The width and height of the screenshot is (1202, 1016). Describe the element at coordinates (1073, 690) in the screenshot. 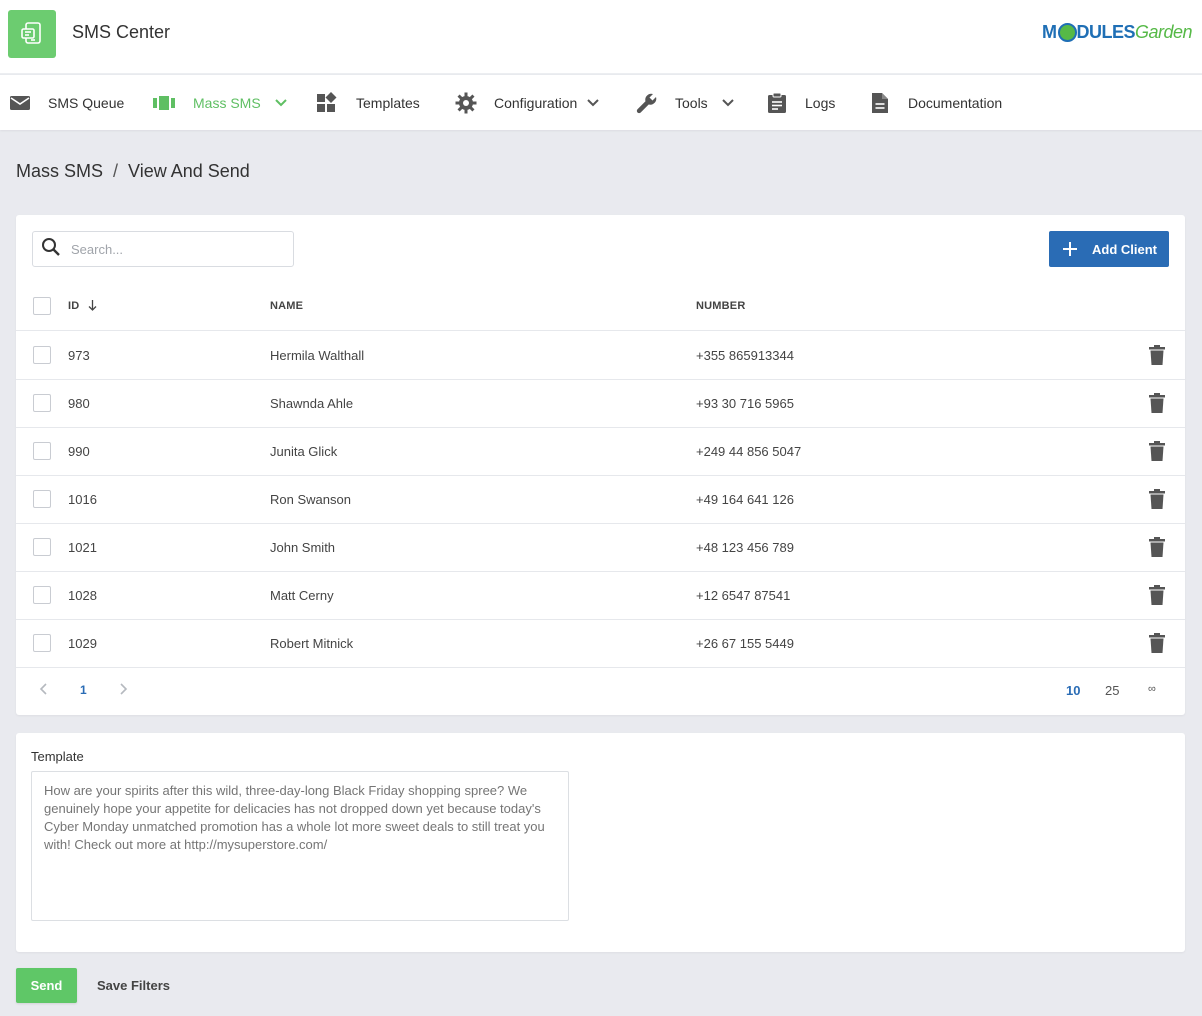

I see `page-size-10: 10` at that location.